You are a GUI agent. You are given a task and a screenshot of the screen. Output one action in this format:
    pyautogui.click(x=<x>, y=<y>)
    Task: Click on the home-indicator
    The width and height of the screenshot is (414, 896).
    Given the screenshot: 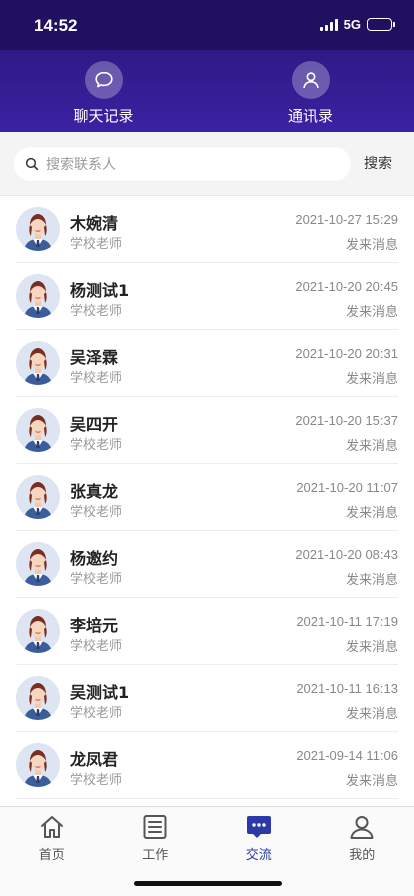 What is the action you would take?
    pyautogui.click(x=208, y=883)
    